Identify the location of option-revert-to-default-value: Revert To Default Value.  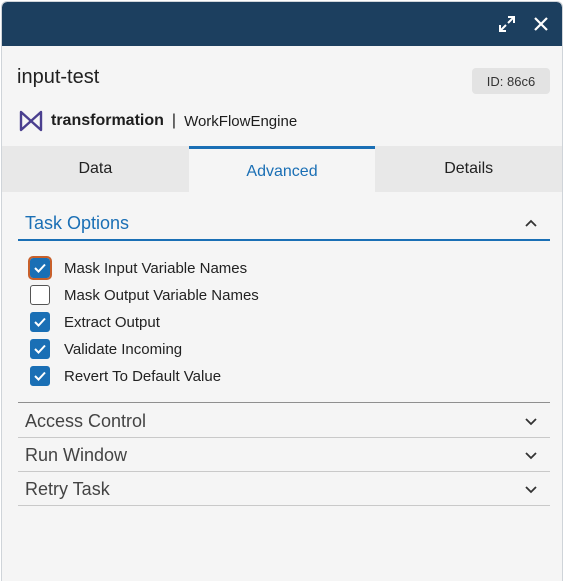
(125, 376).